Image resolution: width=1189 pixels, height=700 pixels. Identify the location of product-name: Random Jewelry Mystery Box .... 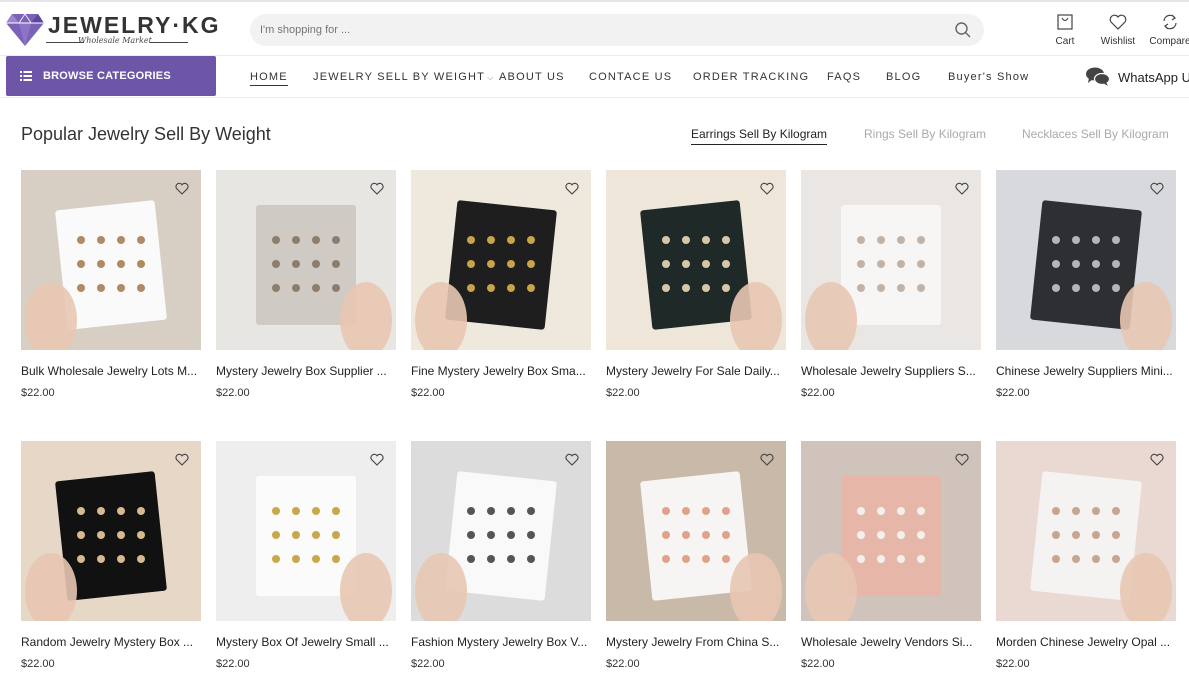
(111, 642).